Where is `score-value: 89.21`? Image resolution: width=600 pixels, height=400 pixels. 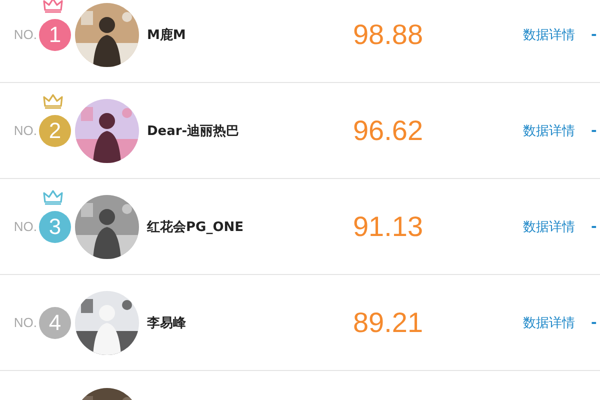 score-value: 89.21 is located at coordinates (388, 322).